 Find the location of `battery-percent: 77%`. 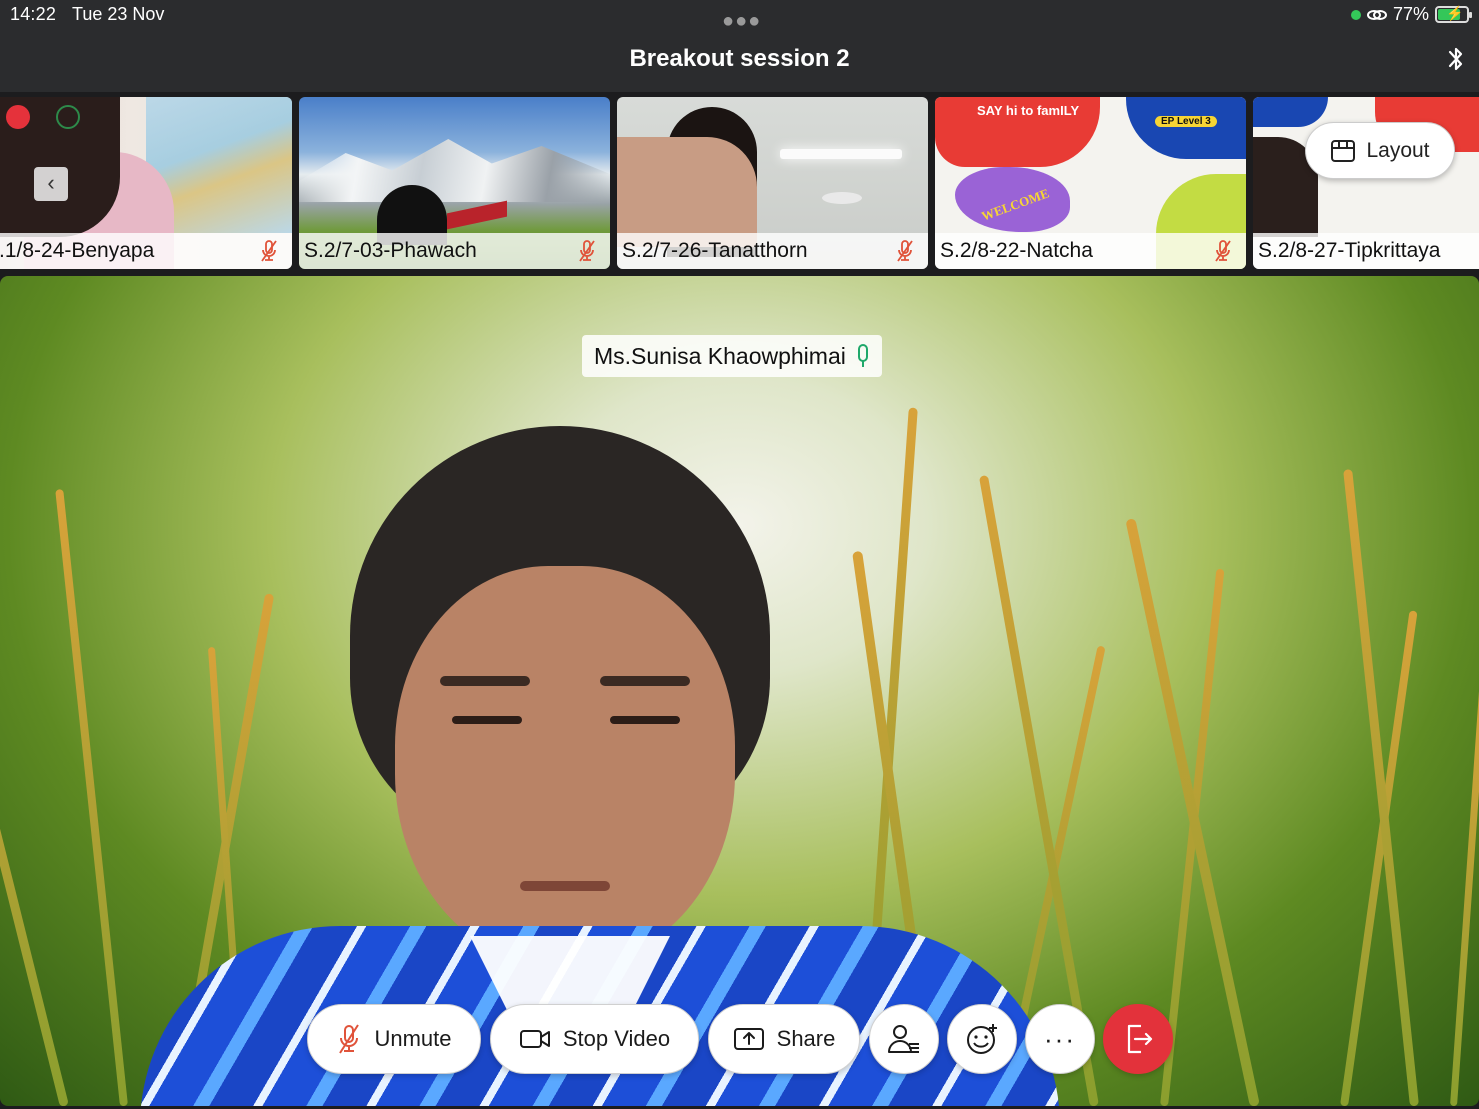

battery-percent: 77% is located at coordinates (1410, 14).